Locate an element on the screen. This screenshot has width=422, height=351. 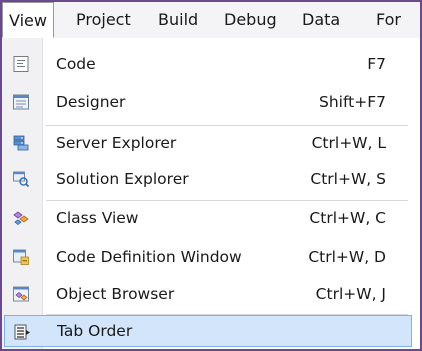
code-icon is located at coordinates (21, 64).